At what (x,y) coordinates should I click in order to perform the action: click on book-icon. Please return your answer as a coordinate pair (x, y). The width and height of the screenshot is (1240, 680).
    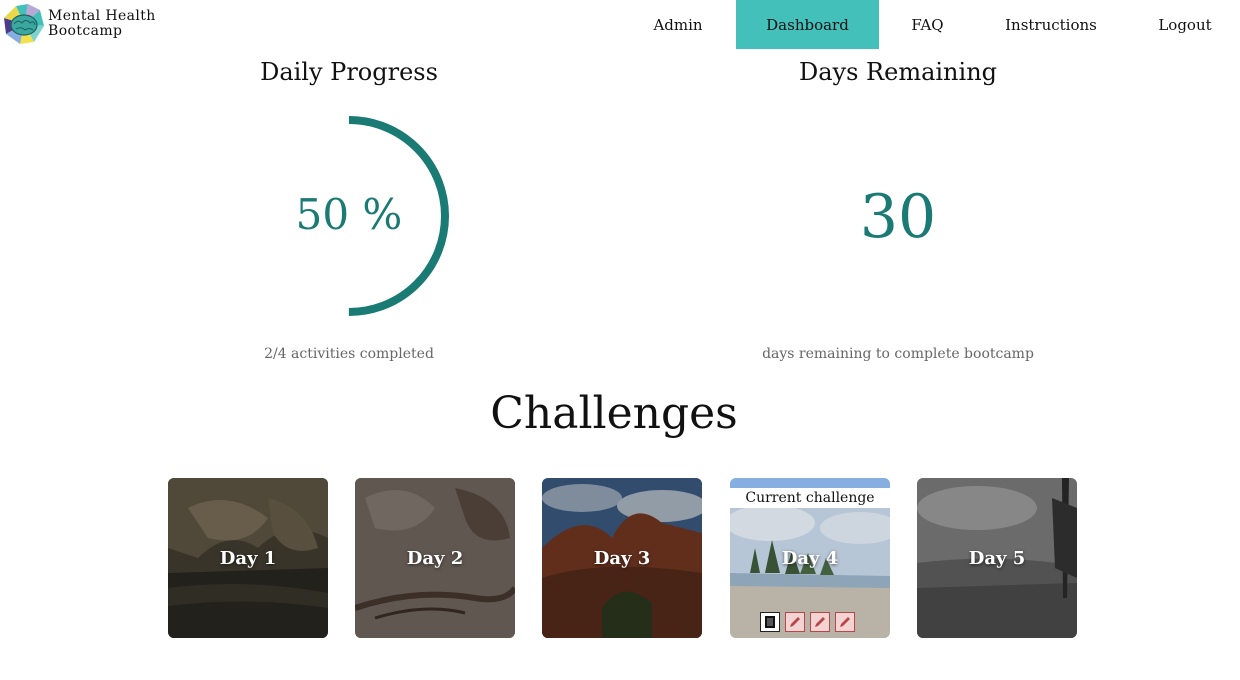
    Looking at the image, I should click on (770, 622).